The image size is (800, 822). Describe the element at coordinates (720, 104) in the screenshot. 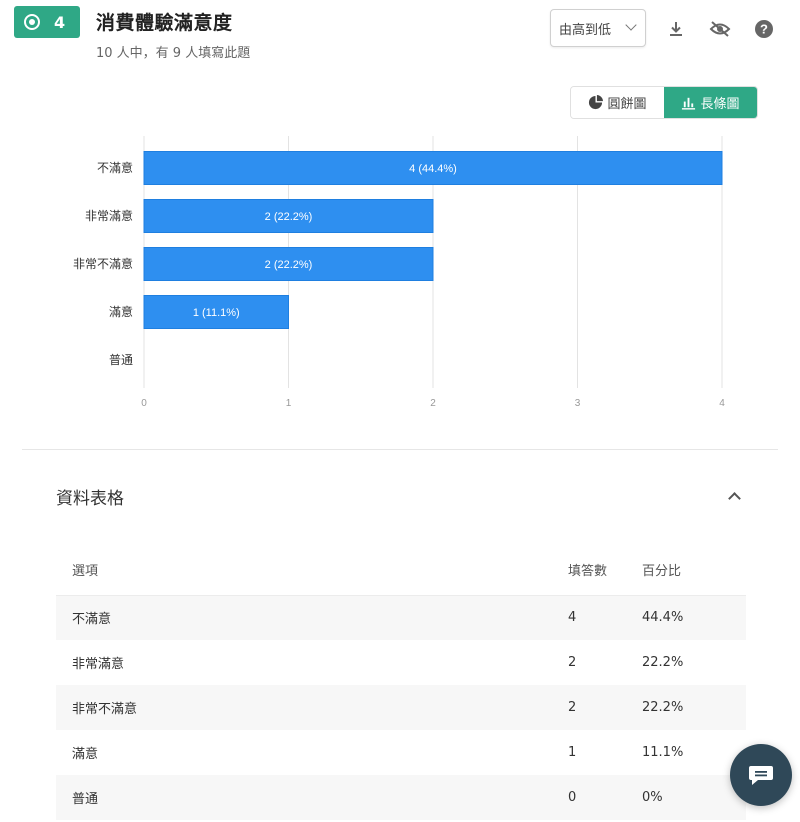

I see `bar-chart-label: 長條圖` at that location.